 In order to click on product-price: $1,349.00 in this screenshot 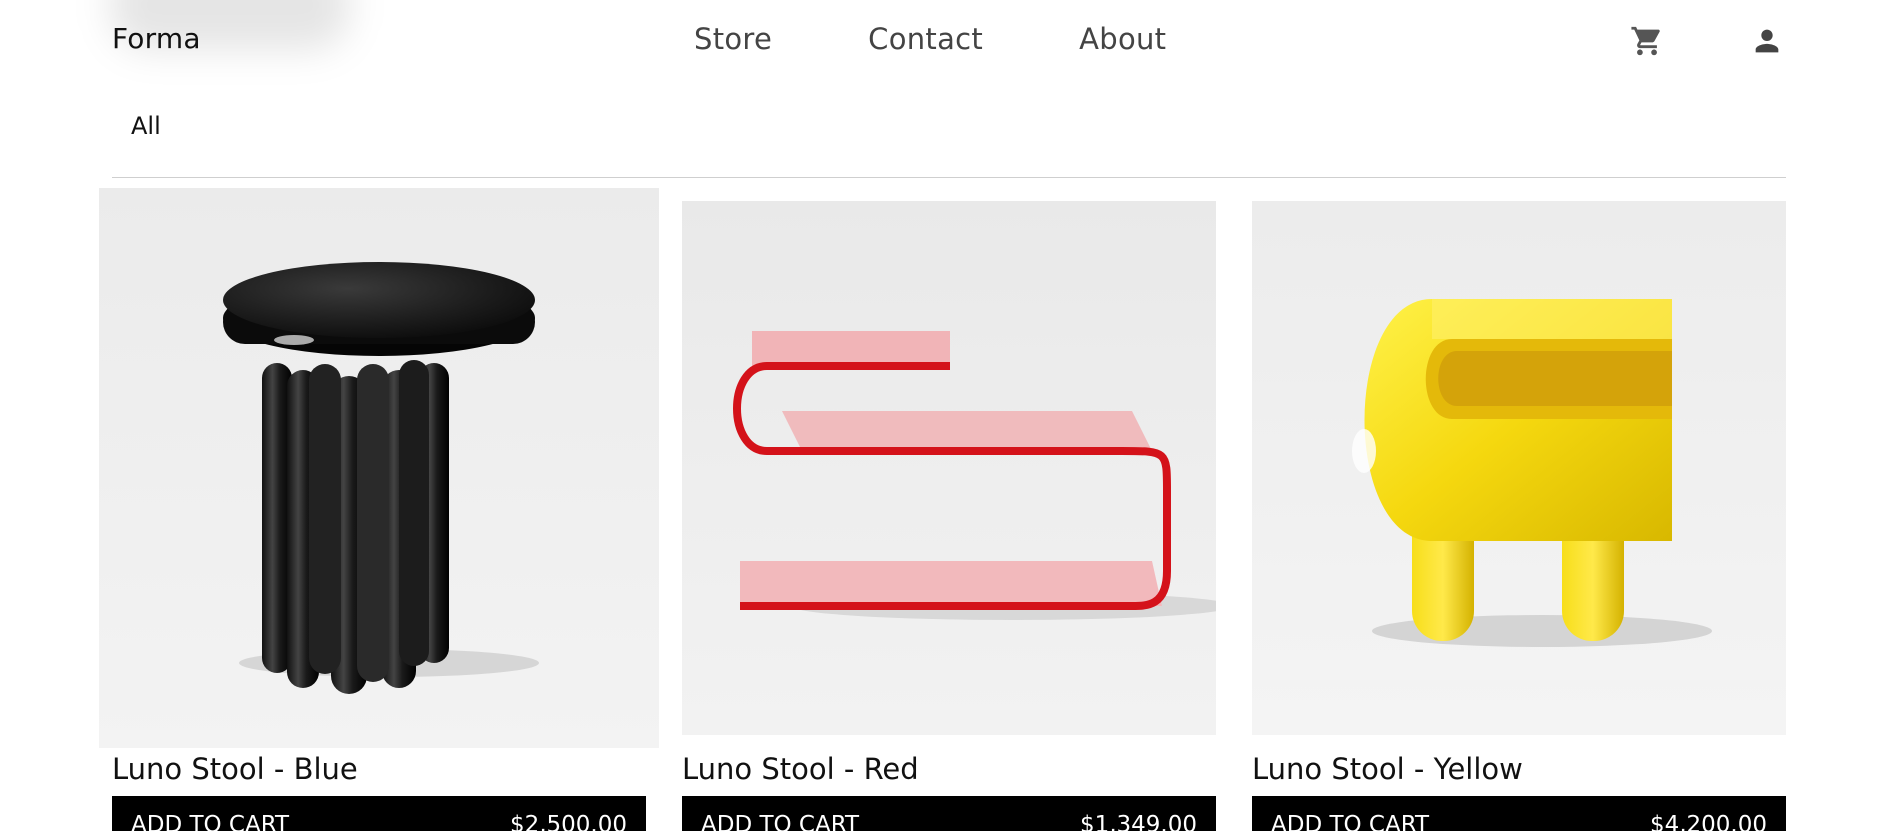, I will do `click(1138, 821)`.